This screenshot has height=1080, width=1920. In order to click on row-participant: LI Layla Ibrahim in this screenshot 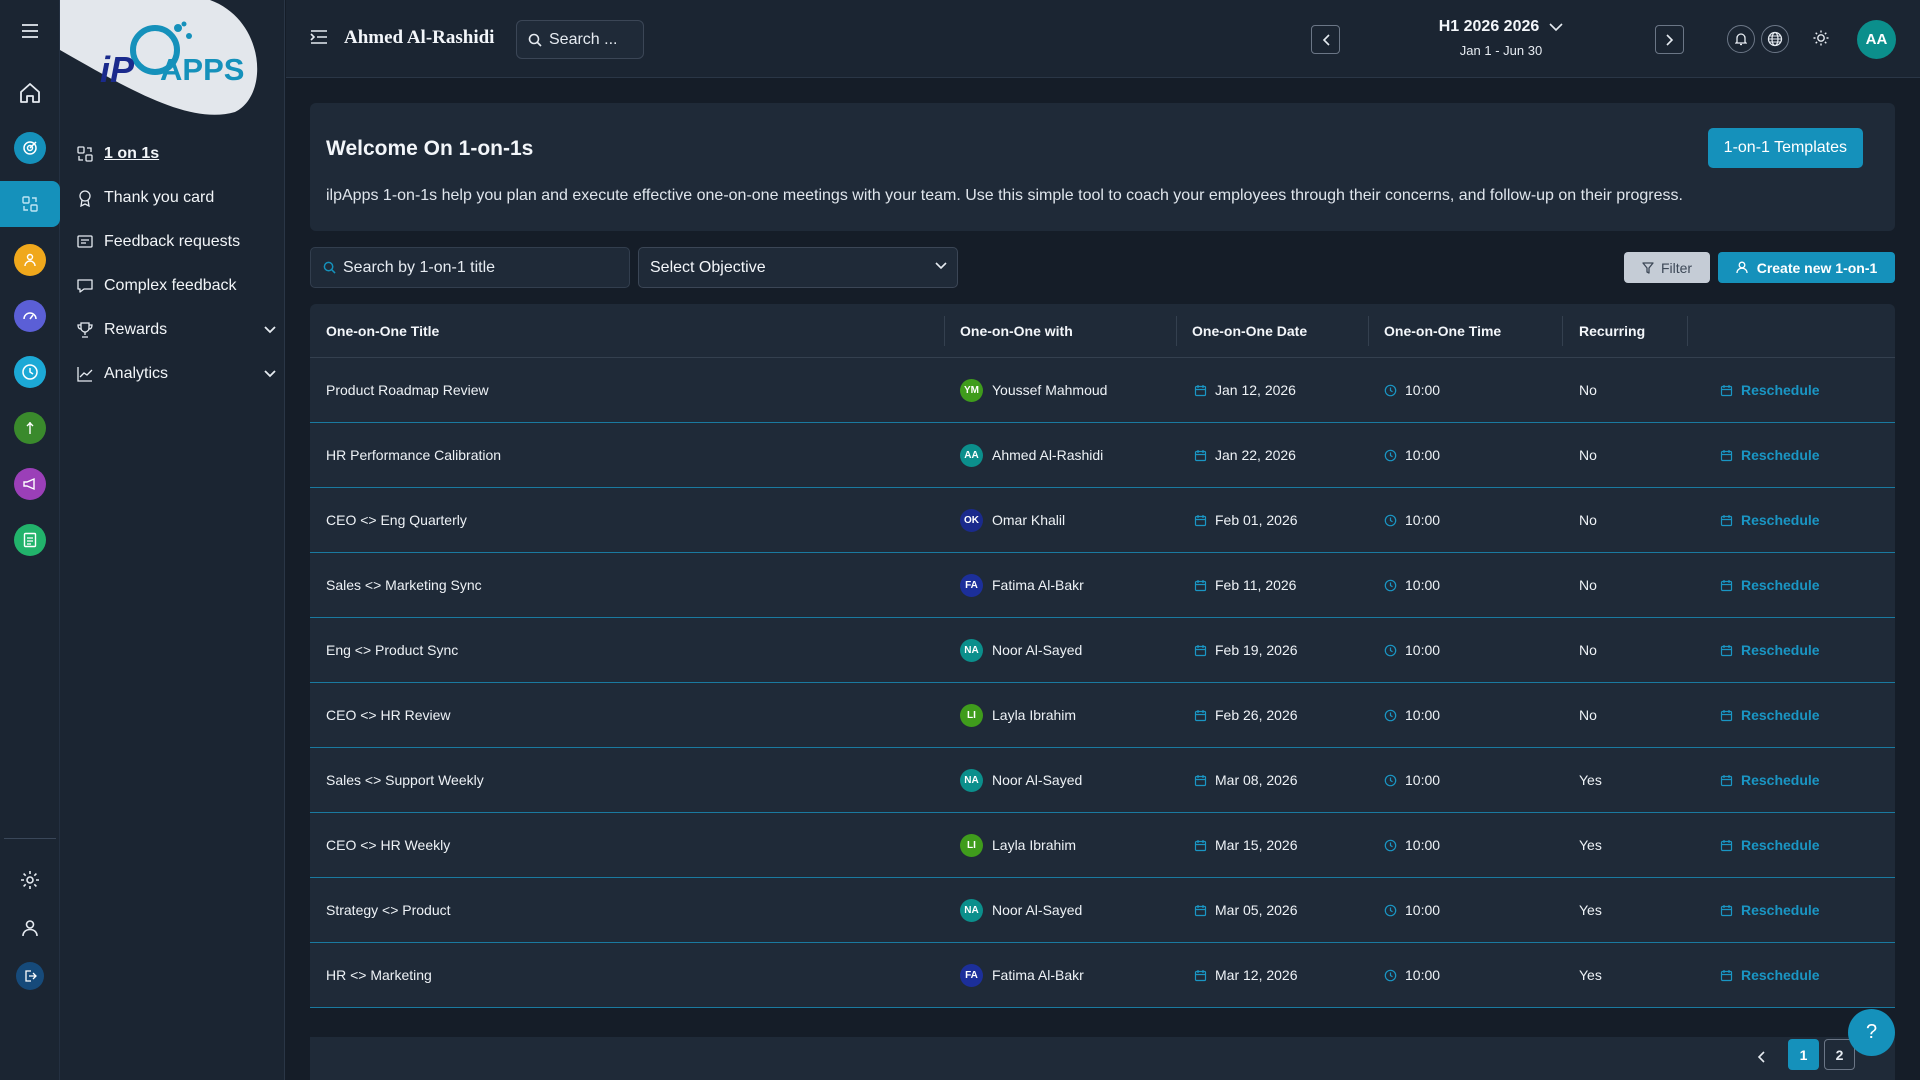, I will do `click(1018, 715)`.